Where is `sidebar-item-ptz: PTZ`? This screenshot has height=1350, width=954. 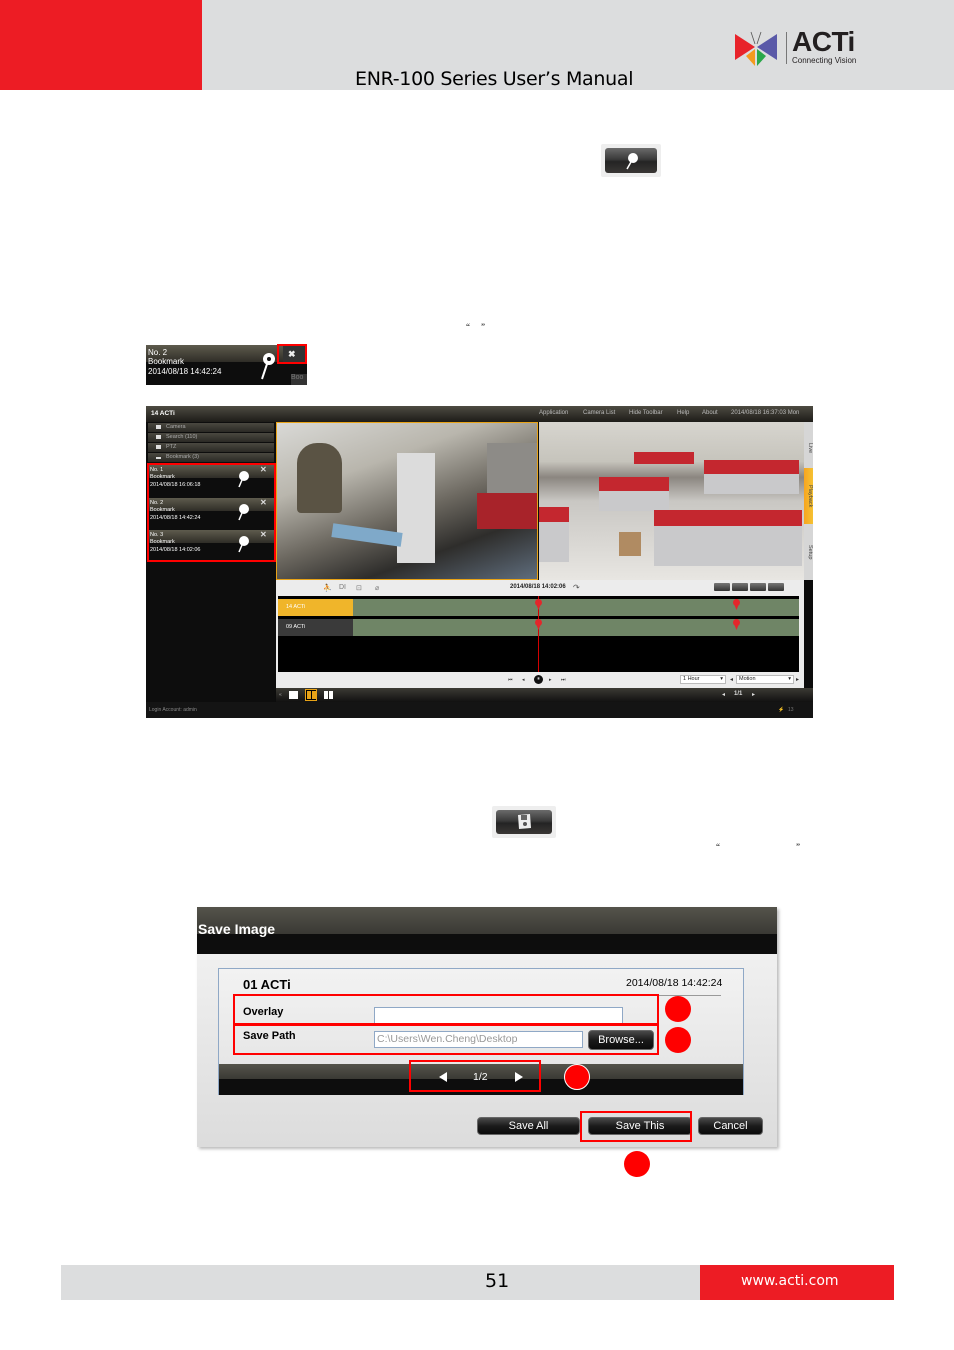 sidebar-item-ptz: PTZ is located at coordinates (211, 447).